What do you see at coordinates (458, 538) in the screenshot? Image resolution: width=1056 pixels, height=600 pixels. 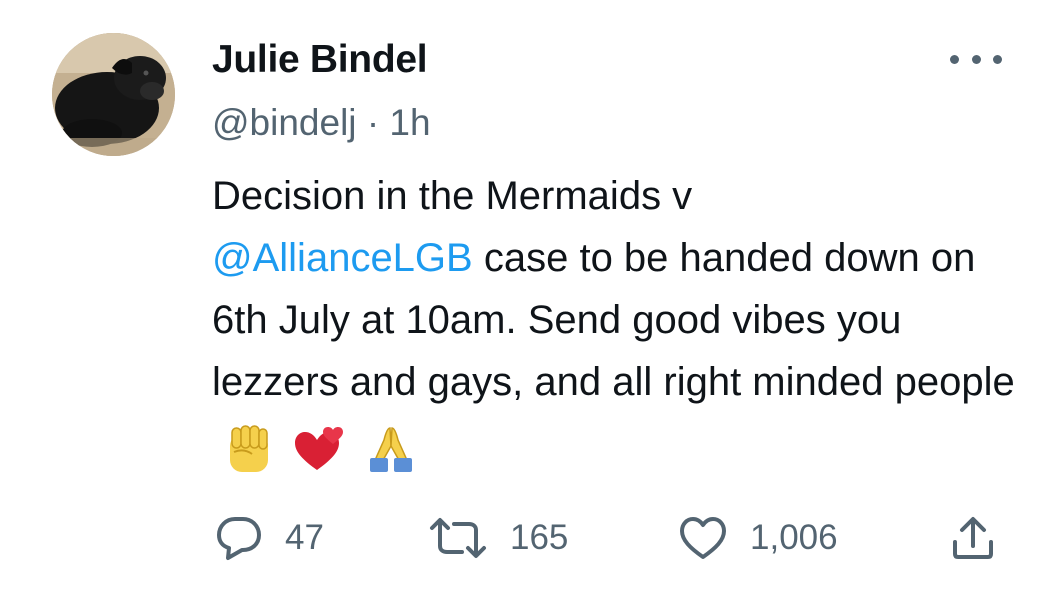 I see `retweet-arrows-icon` at bounding box center [458, 538].